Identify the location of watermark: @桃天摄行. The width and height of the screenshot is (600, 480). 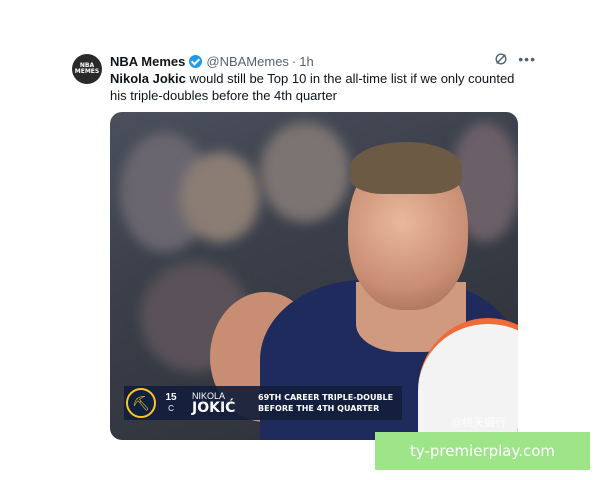
(478, 422).